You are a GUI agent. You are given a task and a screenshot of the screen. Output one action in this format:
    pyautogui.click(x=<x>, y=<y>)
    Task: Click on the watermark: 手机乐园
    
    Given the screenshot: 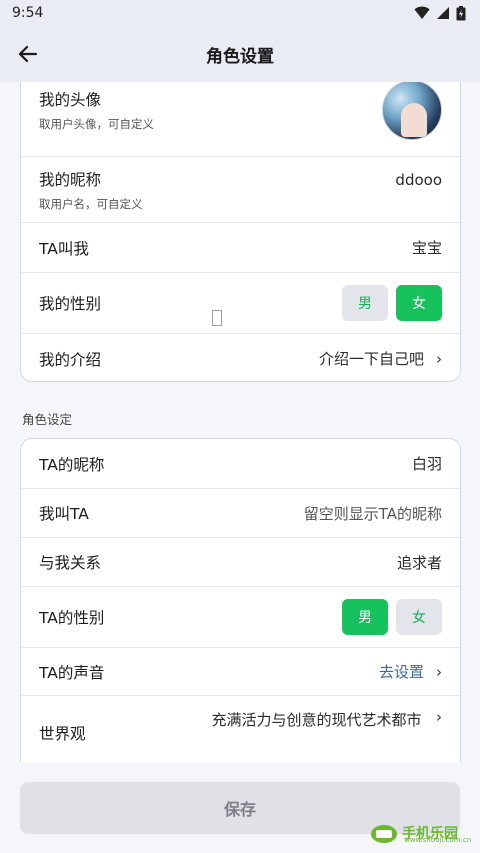 What is the action you would take?
    pyautogui.click(x=425, y=832)
    